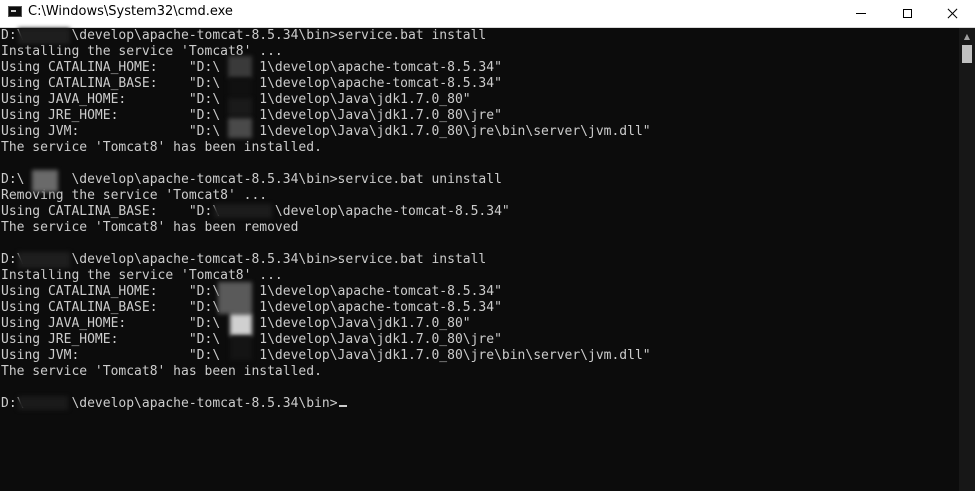  I want to click on maximize-icon, so click(907, 13).